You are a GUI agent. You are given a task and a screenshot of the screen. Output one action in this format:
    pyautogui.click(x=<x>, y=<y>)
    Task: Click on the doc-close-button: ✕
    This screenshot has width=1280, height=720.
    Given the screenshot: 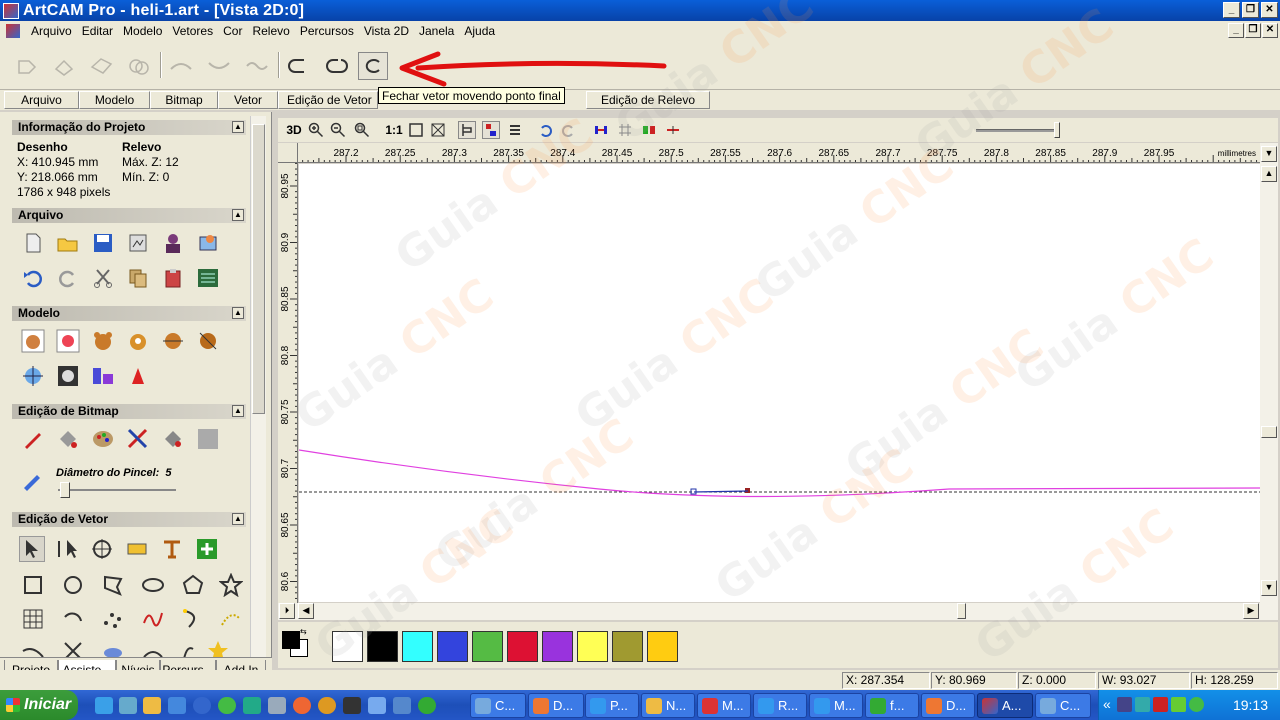 What is the action you would take?
    pyautogui.click(x=1270, y=30)
    